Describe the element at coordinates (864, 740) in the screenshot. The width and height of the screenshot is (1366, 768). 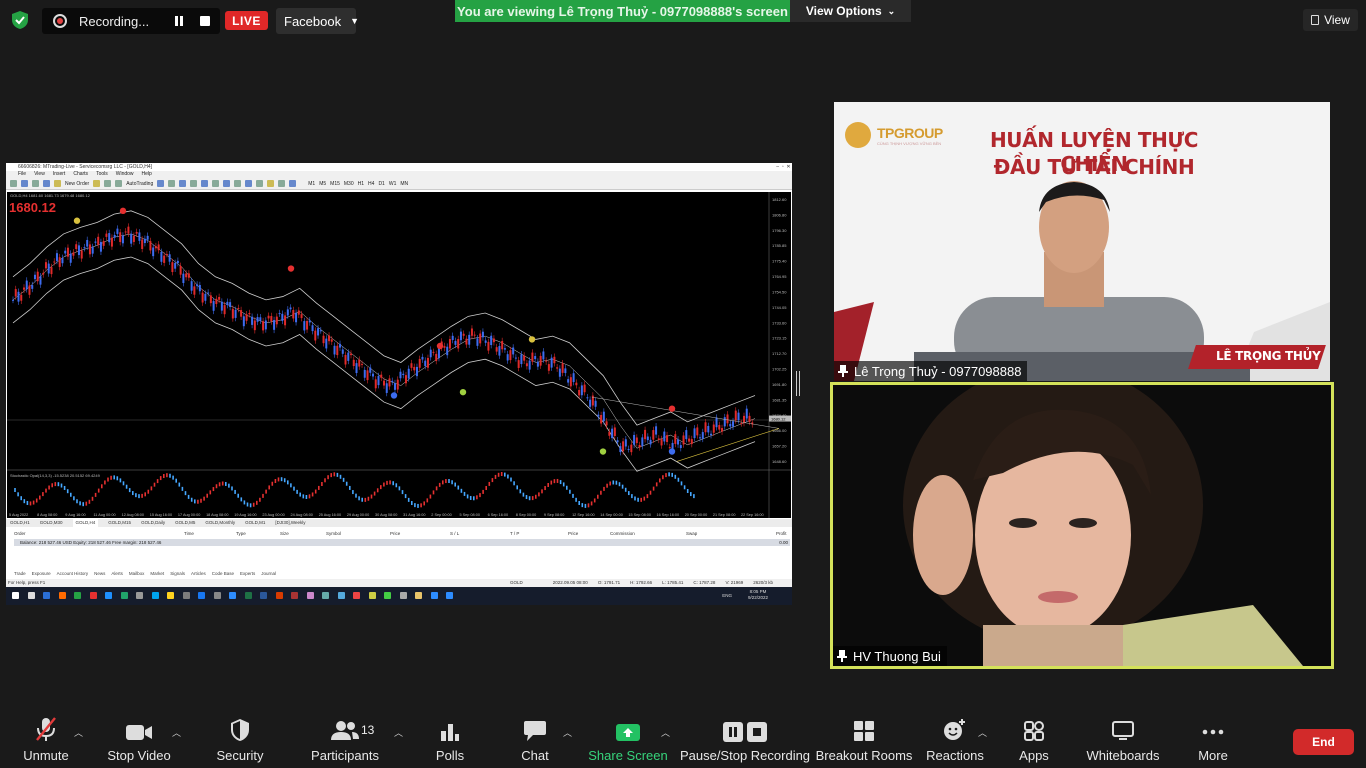
I see `breakout-rooms-button: Breakout Rooms` at that location.